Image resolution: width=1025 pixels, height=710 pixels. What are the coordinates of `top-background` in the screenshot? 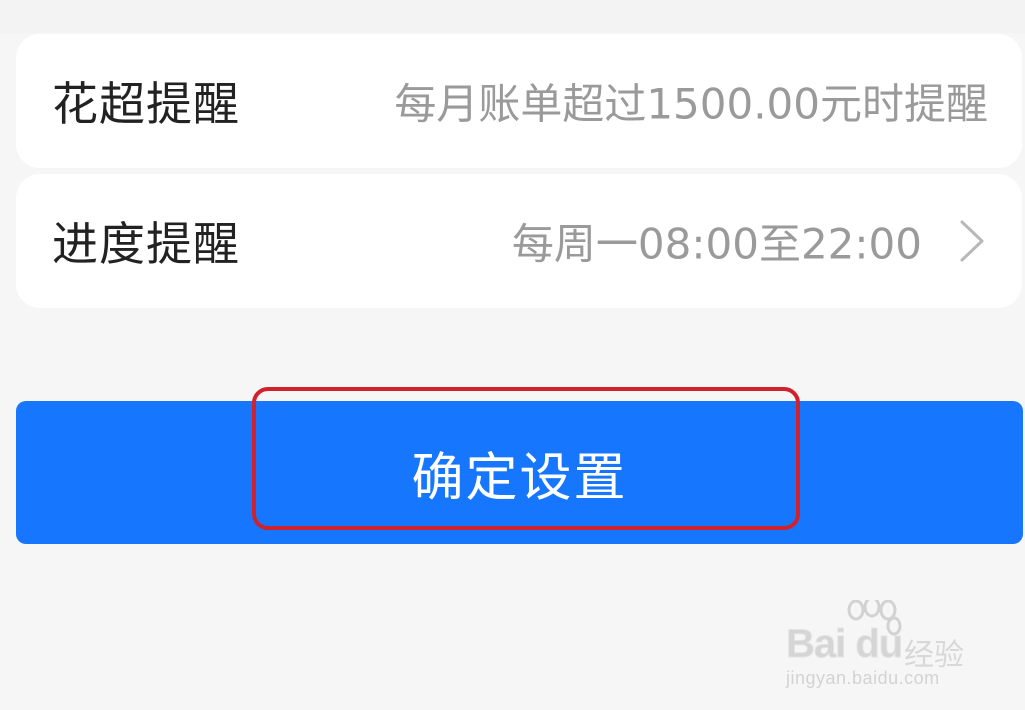 It's located at (512, 16).